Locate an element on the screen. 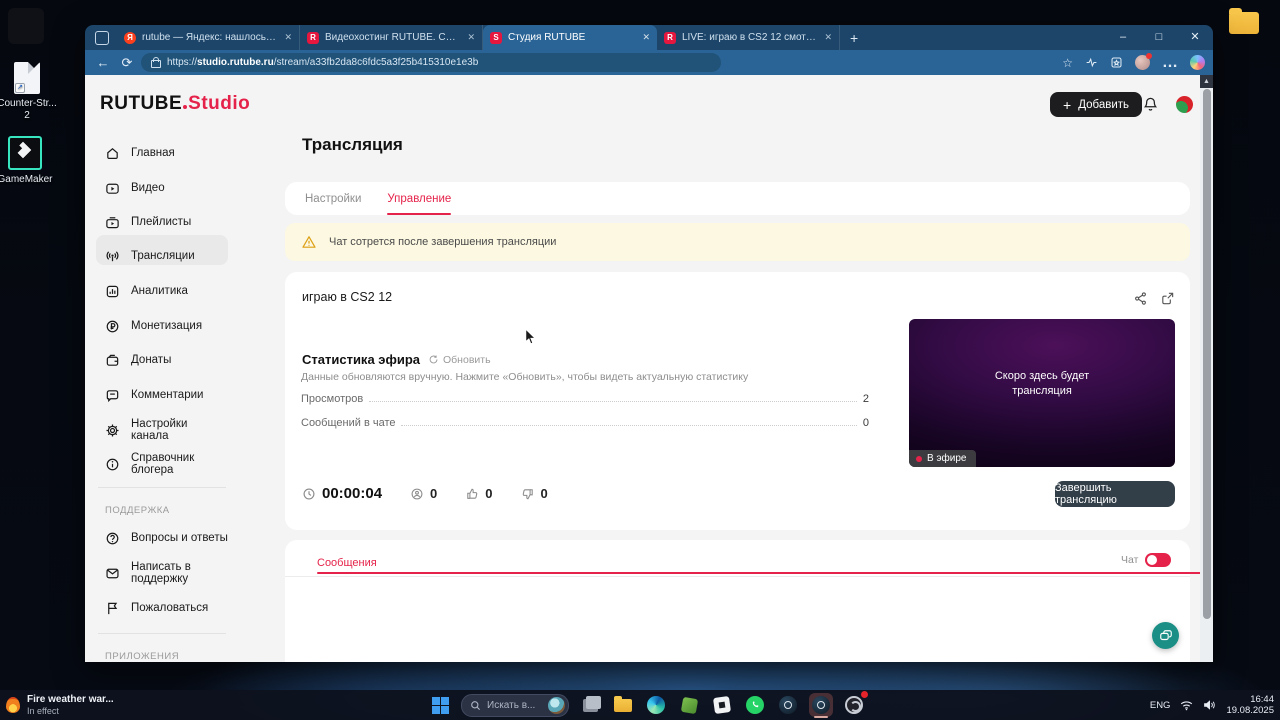  desktop-shortcut-gamemaker: GameMaker is located at coordinates (30, 161).